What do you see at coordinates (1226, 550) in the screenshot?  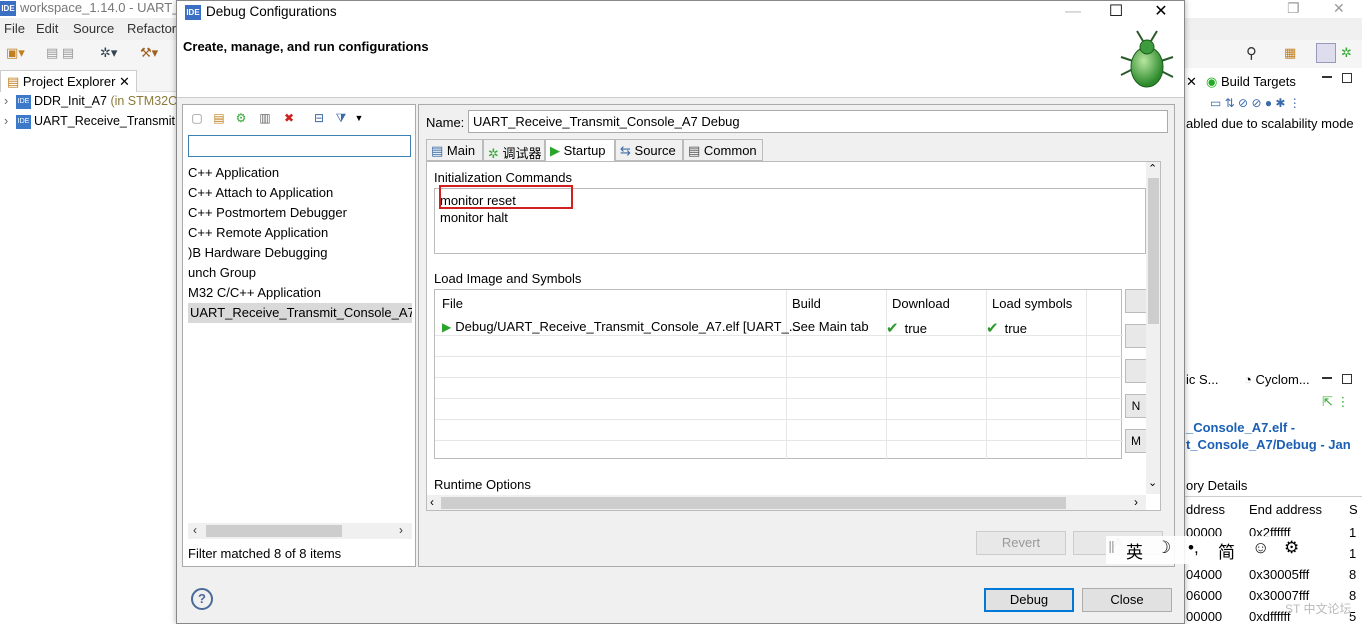 I see `ime-simplified-toggle: 简` at bounding box center [1226, 550].